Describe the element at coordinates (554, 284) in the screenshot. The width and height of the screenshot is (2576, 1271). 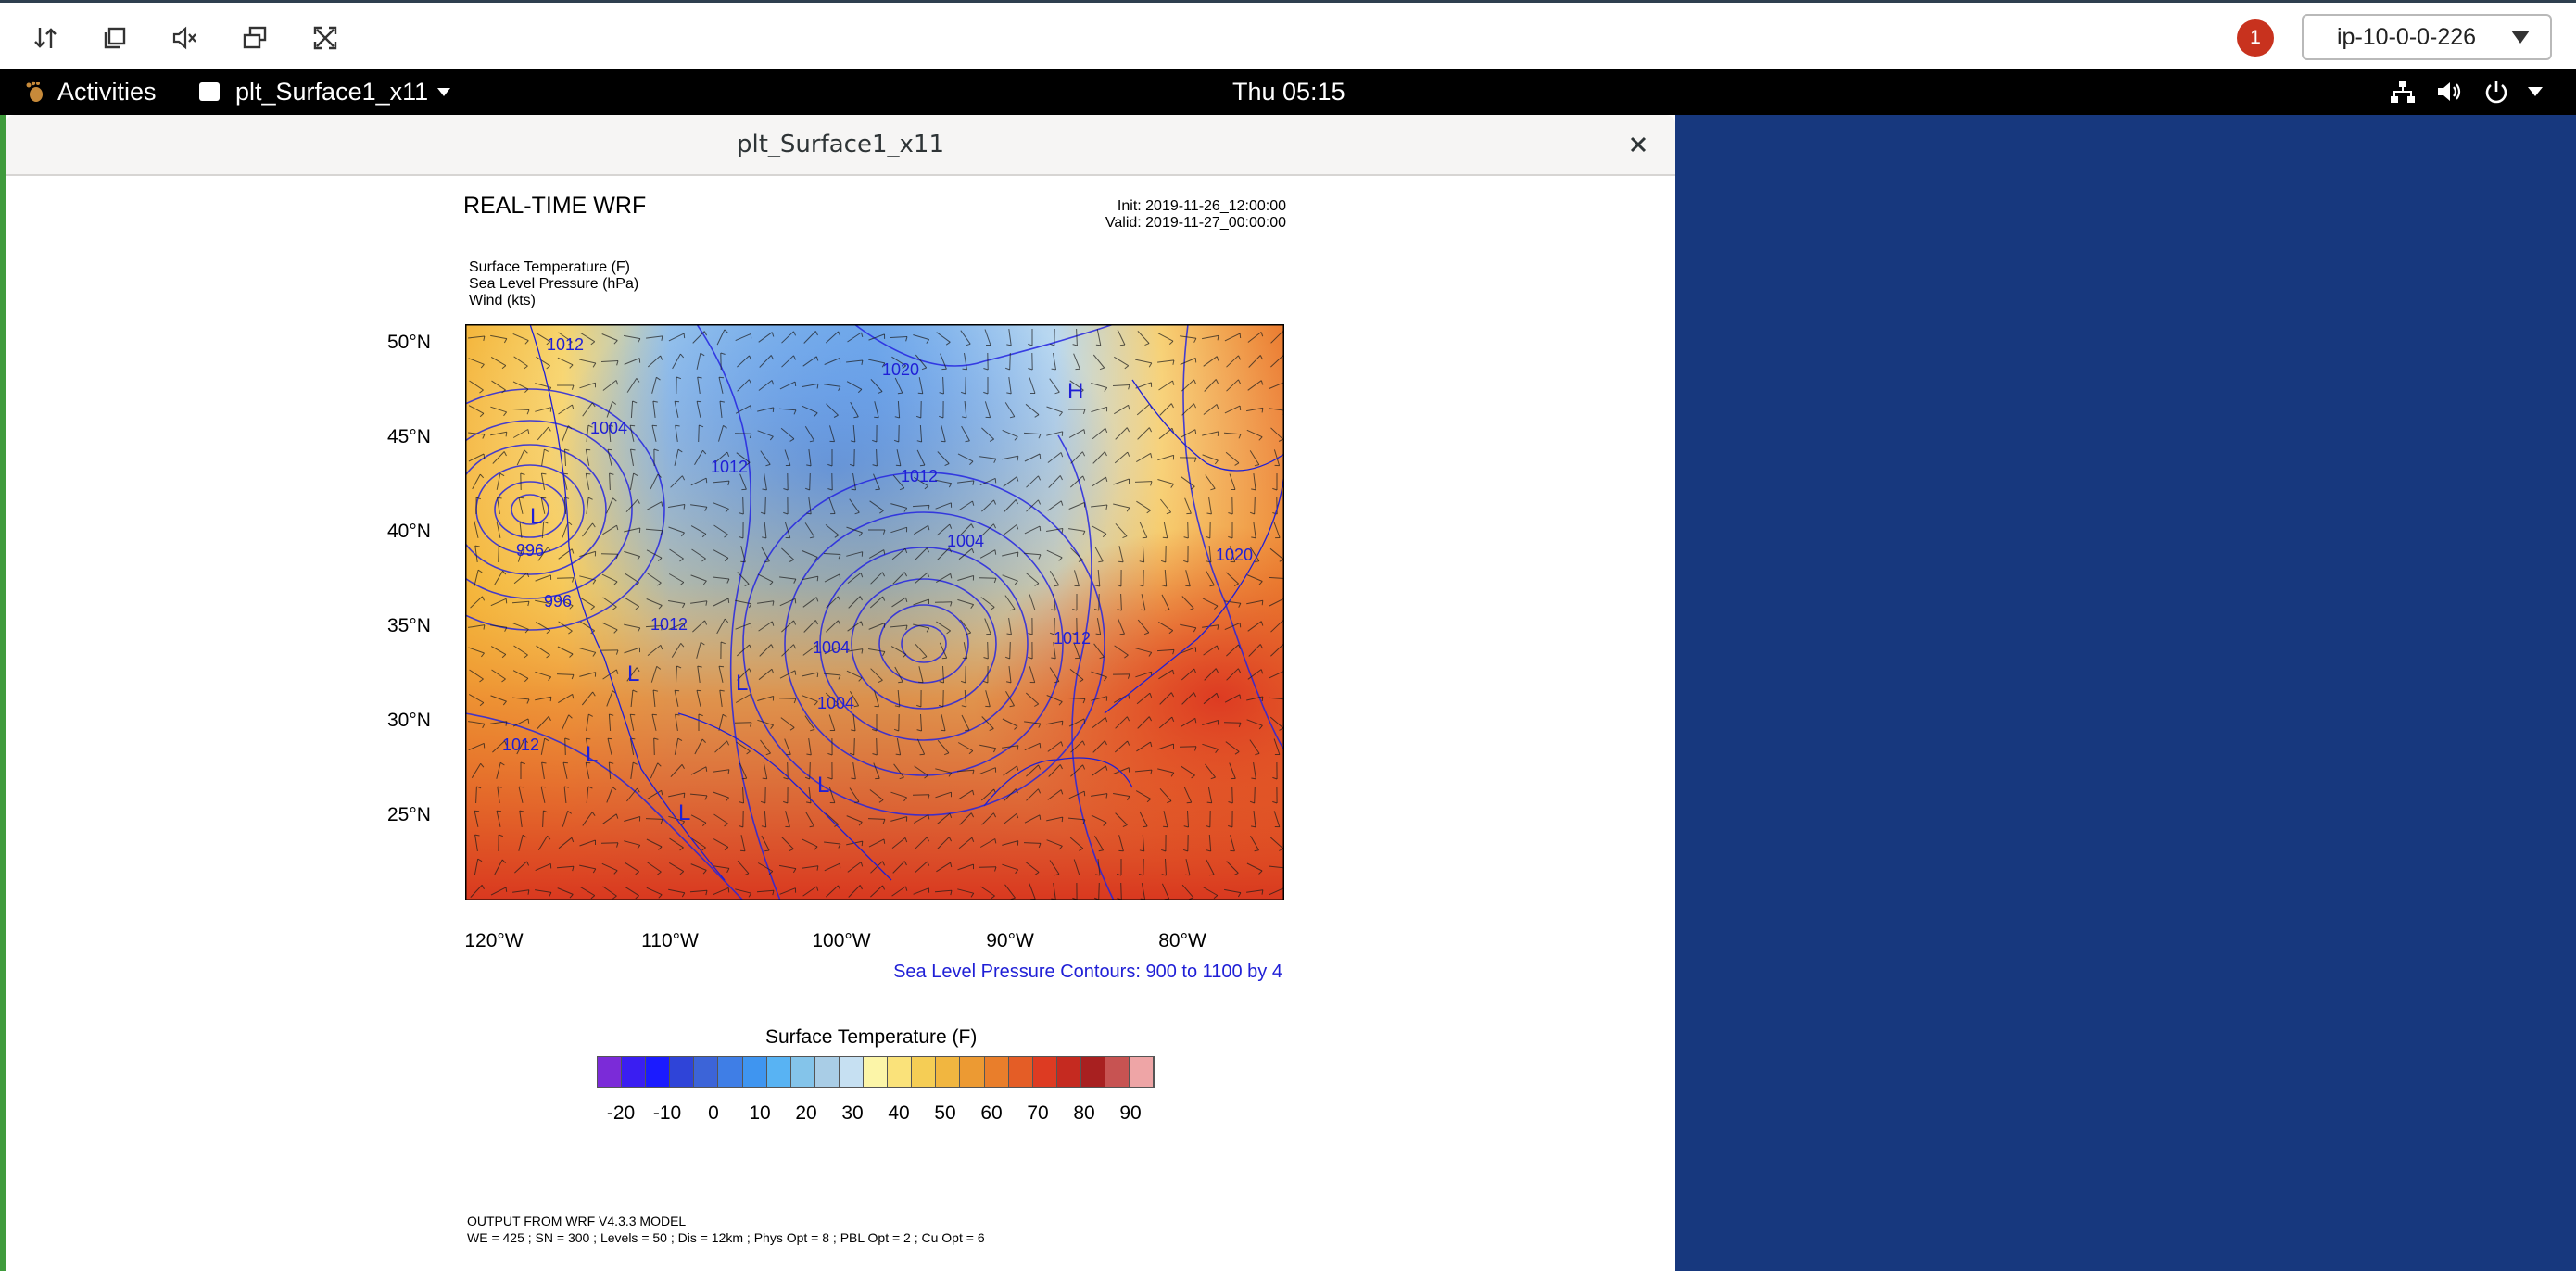
I see `field-label-pressure: Sea Level Pressure (hPa)` at that location.